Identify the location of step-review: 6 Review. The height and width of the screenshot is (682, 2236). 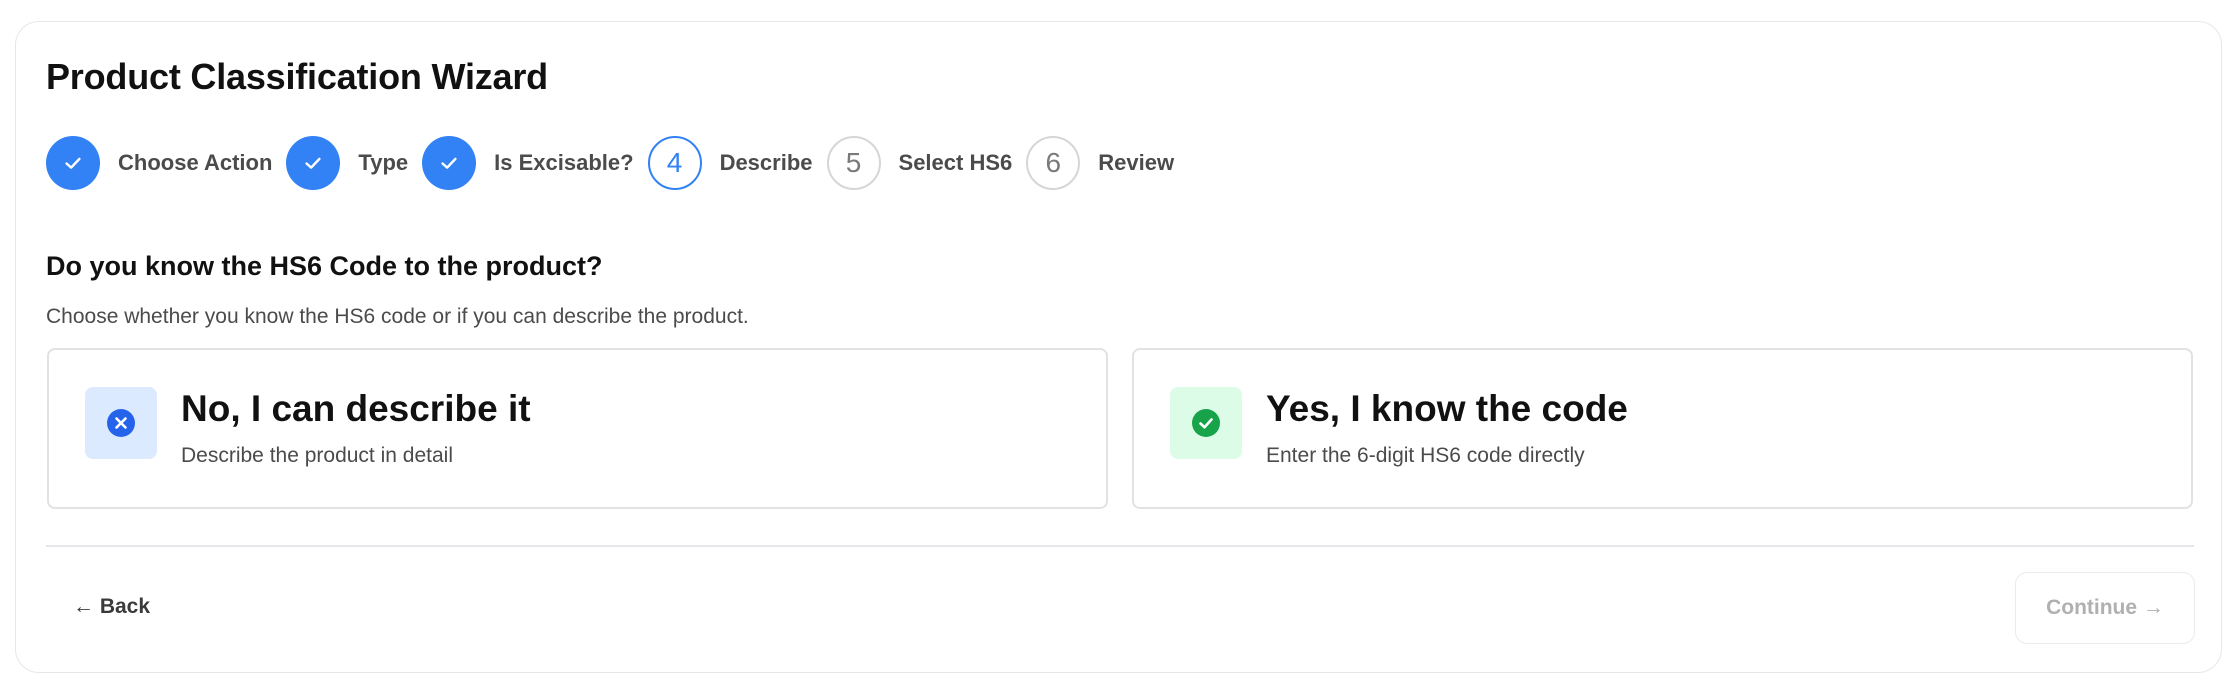
(1100, 162).